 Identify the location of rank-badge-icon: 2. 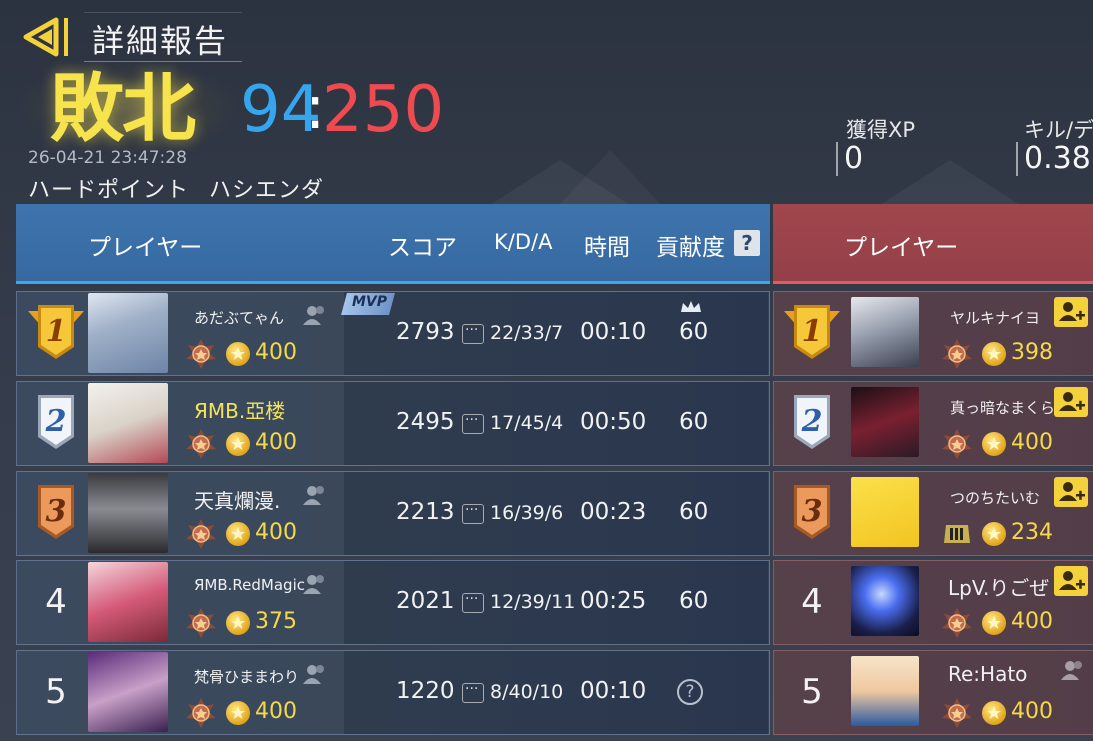
(812, 422).